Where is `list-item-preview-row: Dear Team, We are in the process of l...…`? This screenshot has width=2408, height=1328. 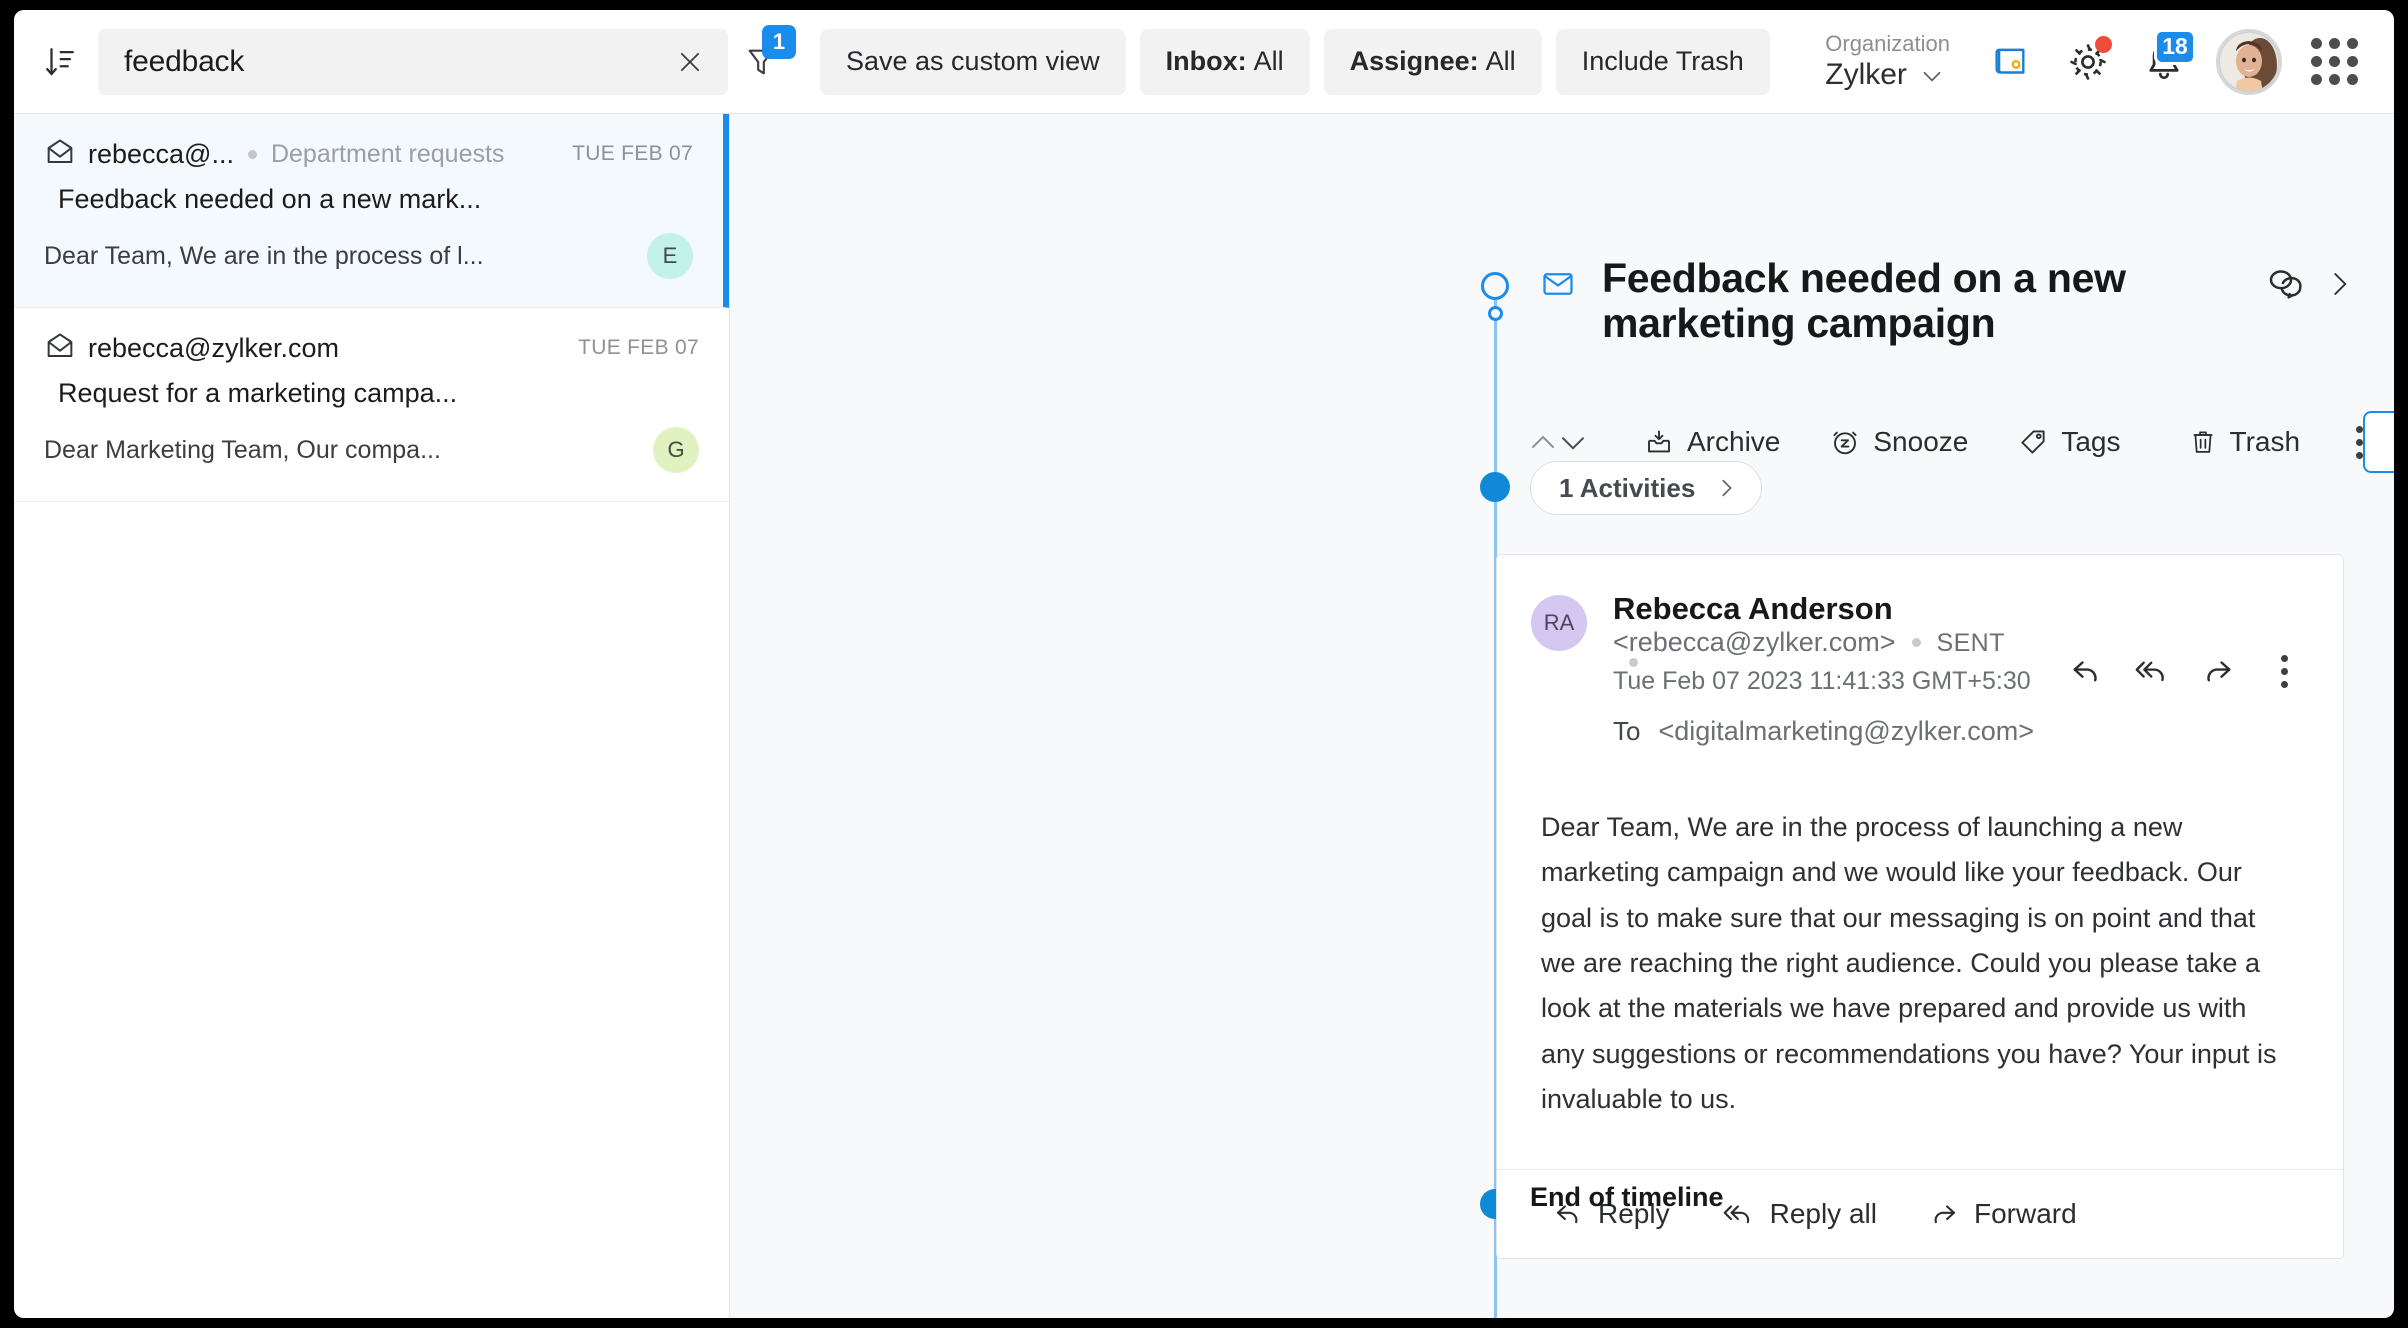 list-item-preview-row: Dear Team, We are in the process of l...… is located at coordinates (368, 256).